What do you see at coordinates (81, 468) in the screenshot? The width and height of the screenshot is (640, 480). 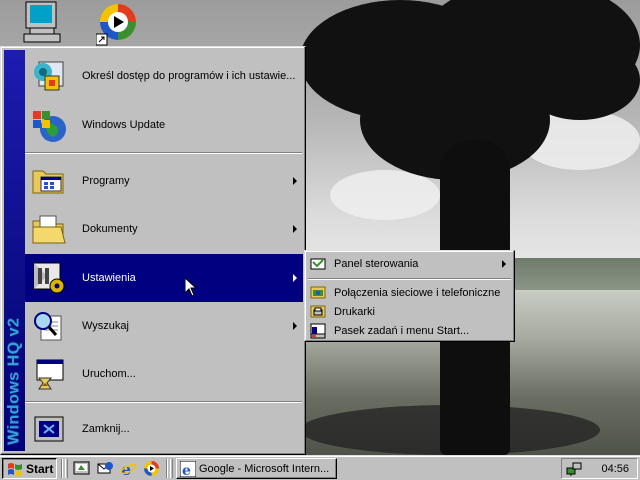 I see `show-desktop-icon` at bounding box center [81, 468].